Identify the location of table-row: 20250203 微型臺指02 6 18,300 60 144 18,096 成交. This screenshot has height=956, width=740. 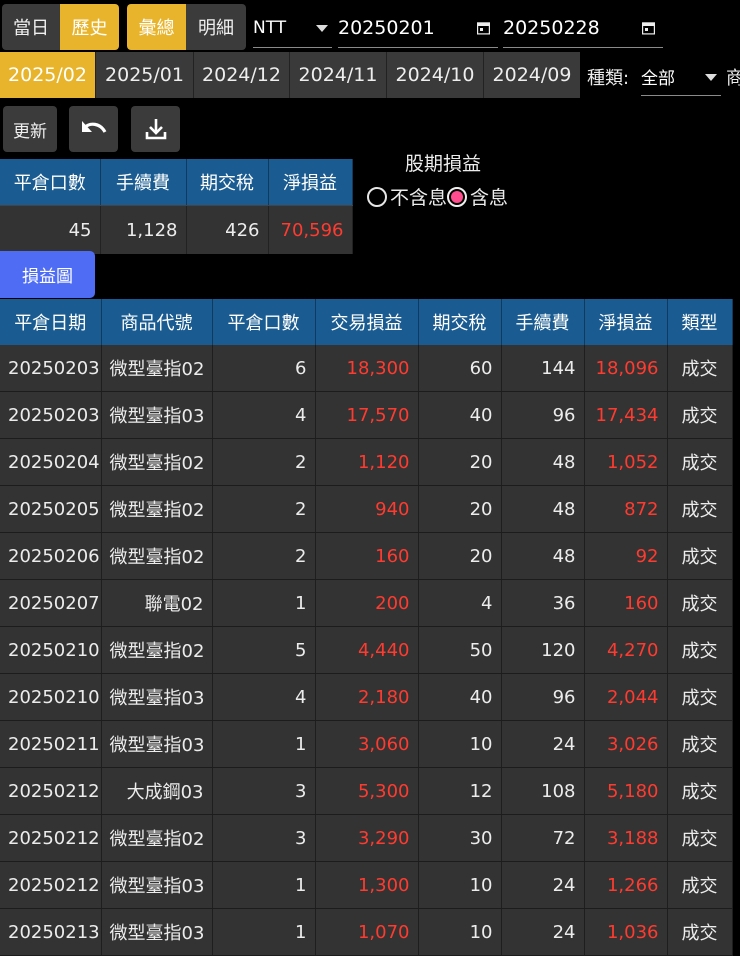
(366, 368).